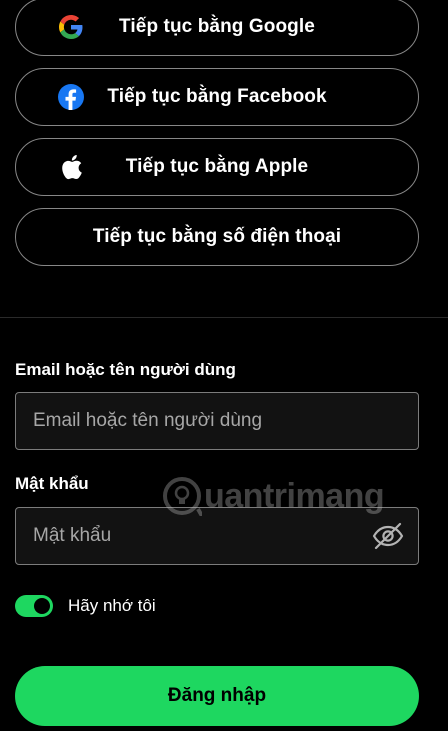  I want to click on continue-with-google-button: Tiếp tục bằng Google, so click(217, 28).